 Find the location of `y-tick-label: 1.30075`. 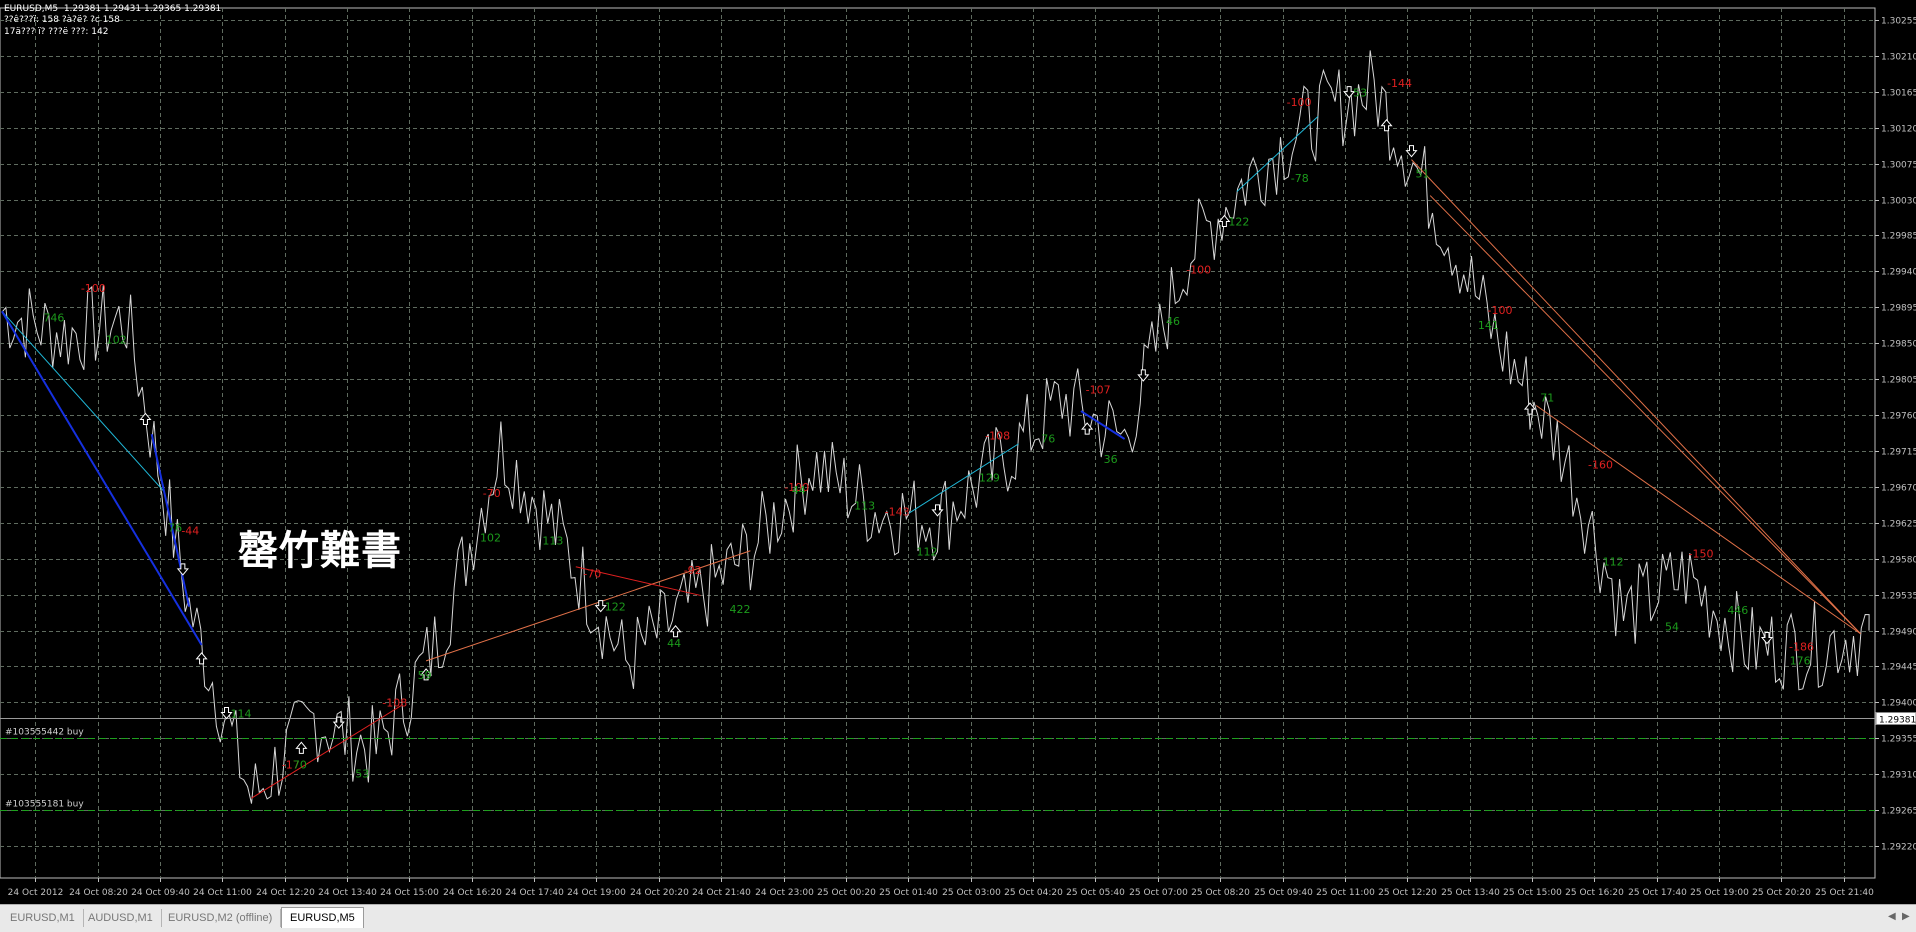

y-tick-label: 1.30075 is located at coordinates (1898, 166).